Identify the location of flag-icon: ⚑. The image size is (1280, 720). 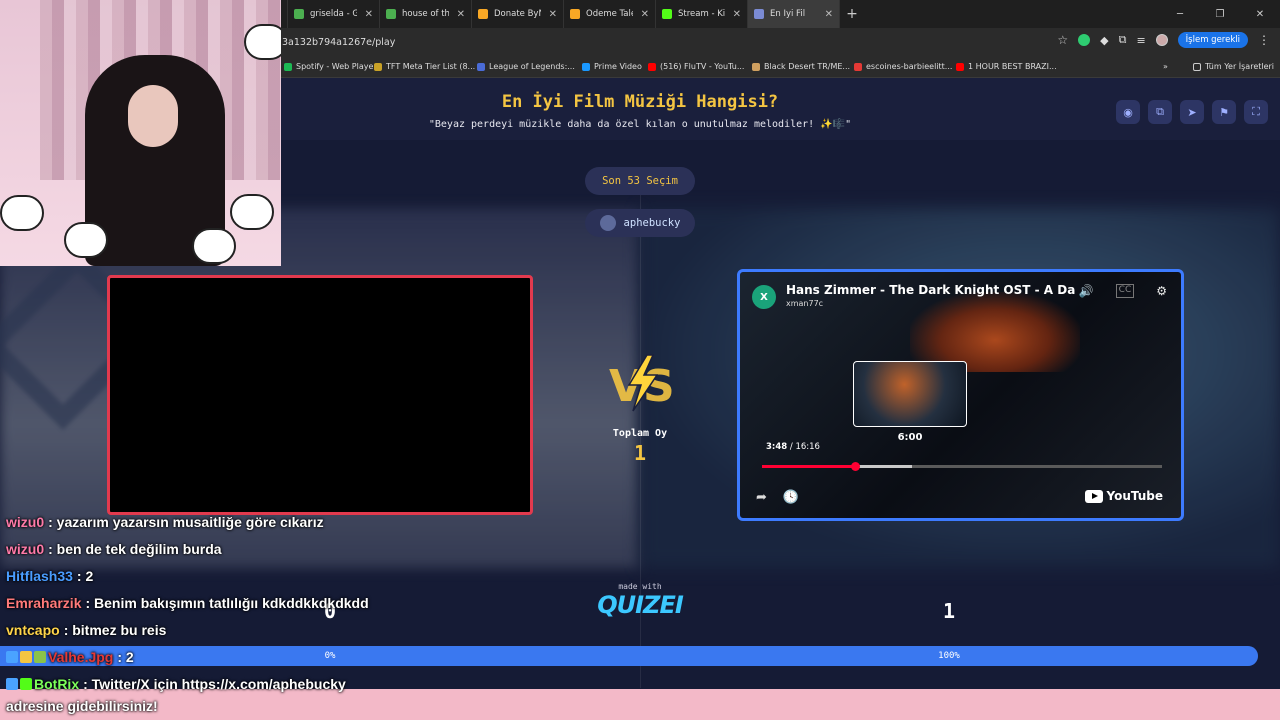
(1224, 112).